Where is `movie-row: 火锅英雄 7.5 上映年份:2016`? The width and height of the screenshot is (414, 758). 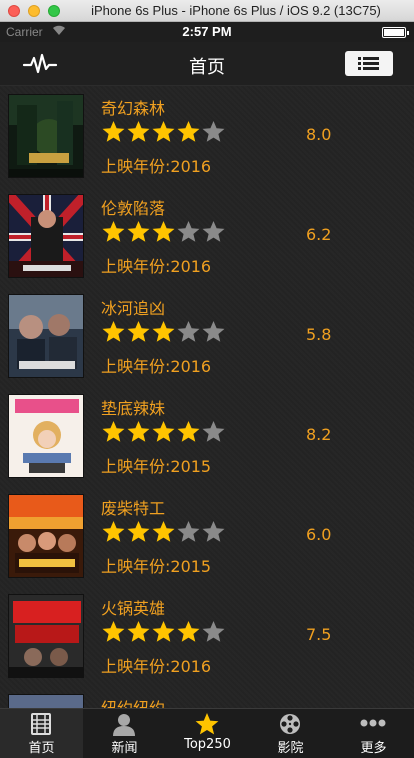 movie-row: 火锅英雄 7.5 上映年份:2016 is located at coordinates (207, 636).